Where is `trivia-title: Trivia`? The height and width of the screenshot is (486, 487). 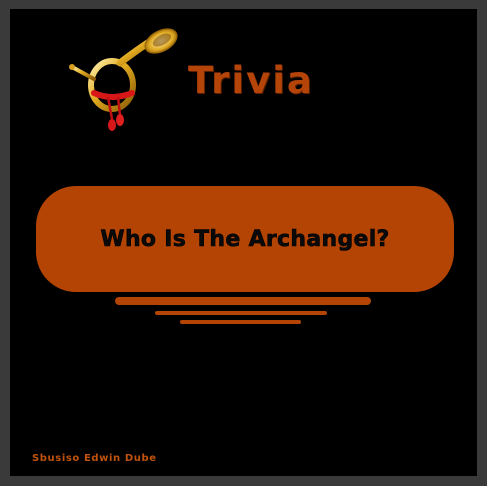
trivia-title: Trivia is located at coordinates (251, 80).